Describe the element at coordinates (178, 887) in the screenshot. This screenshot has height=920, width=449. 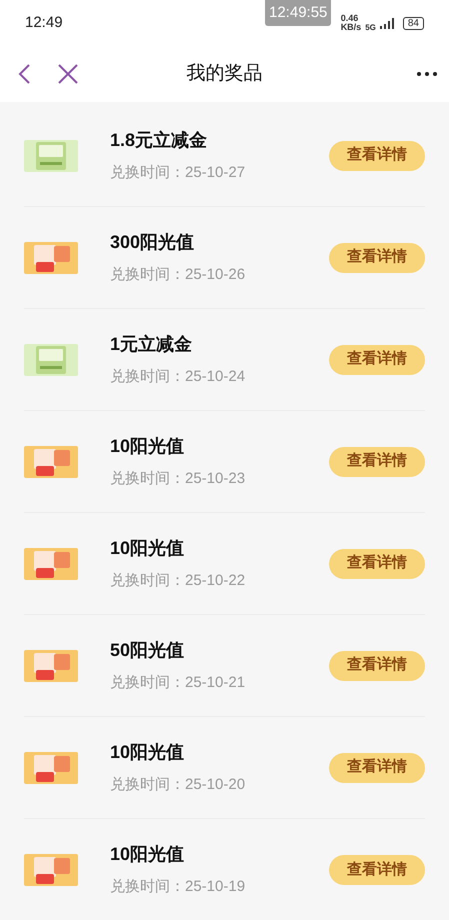
I see `redeem-date: 兑换时间：25-10-19` at that location.